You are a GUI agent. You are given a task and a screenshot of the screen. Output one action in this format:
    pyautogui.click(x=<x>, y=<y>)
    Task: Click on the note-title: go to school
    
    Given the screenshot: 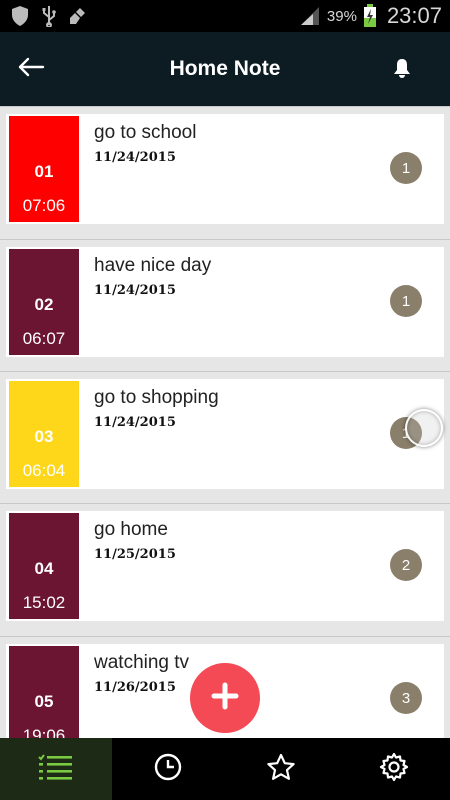 What is the action you would take?
    pyautogui.click(x=145, y=132)
    